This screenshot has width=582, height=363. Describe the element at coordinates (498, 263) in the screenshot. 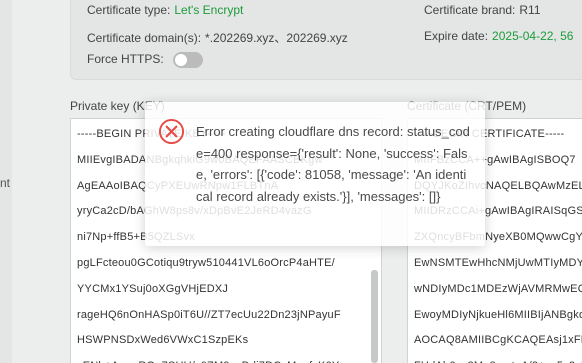

I see `certificate-line: EwNSMTEwHhcNMjUwMTIyMDYyMDUwWhcN` at that location.